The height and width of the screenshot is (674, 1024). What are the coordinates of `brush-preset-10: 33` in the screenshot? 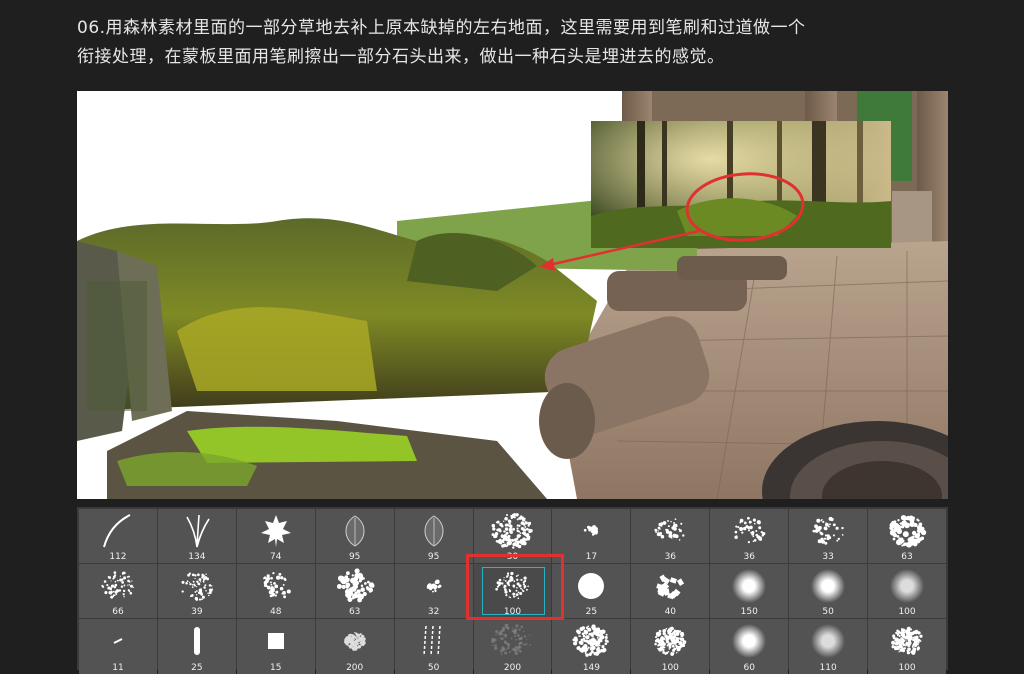 It's located at (828, 536).